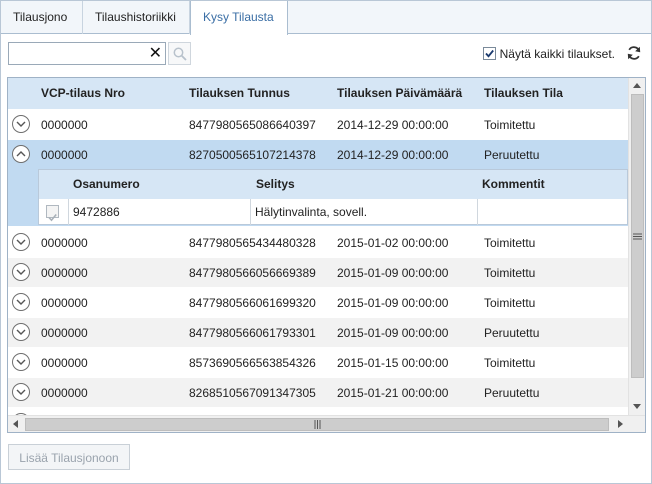 This screenshot has width=652, height=484. Describe the element at coordinates (239, 18) in the screenshot. I see `tab-kysy-tilausta: Kysy Tilausta` at that location.